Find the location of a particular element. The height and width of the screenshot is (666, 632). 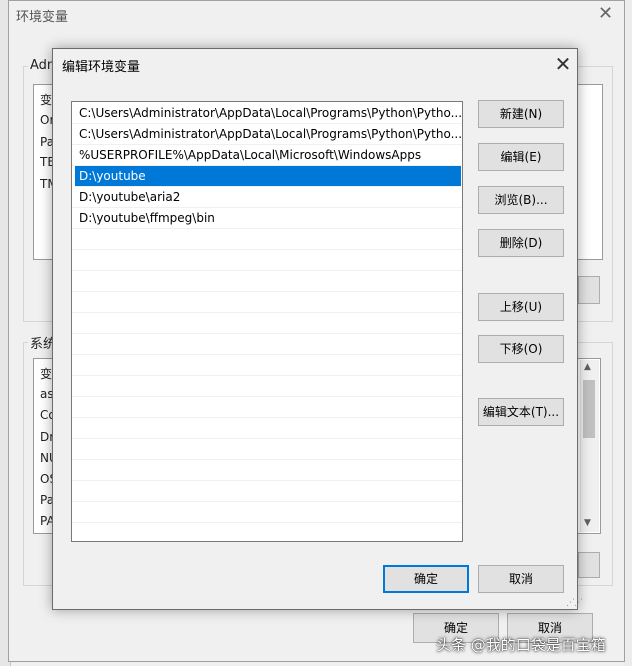

path-entry-row-selected: D:\youtube is located at coordinates (268, 176).